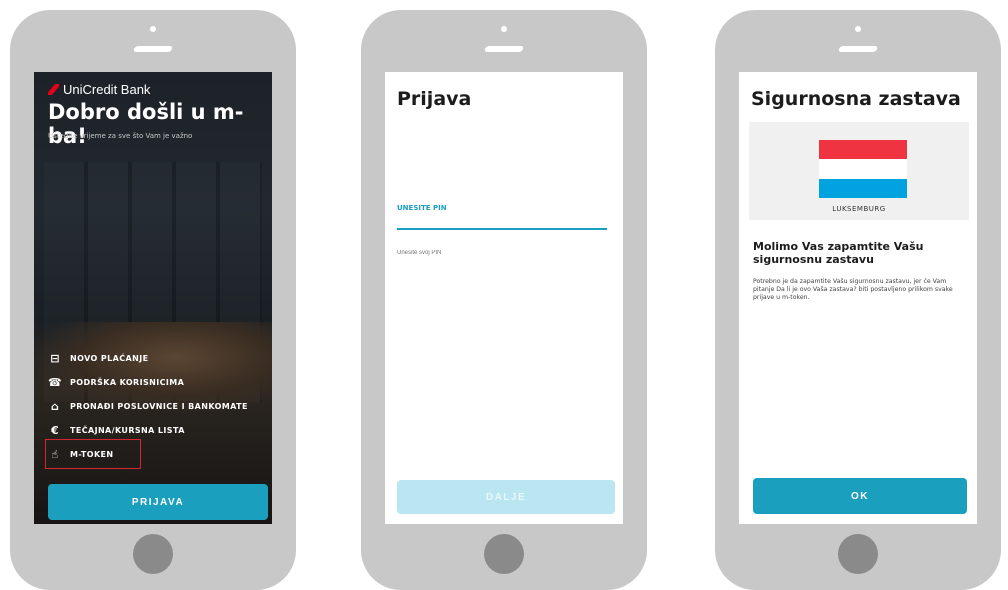  I want to click on brand-header: UniCredit Bank, so click(99, 89).